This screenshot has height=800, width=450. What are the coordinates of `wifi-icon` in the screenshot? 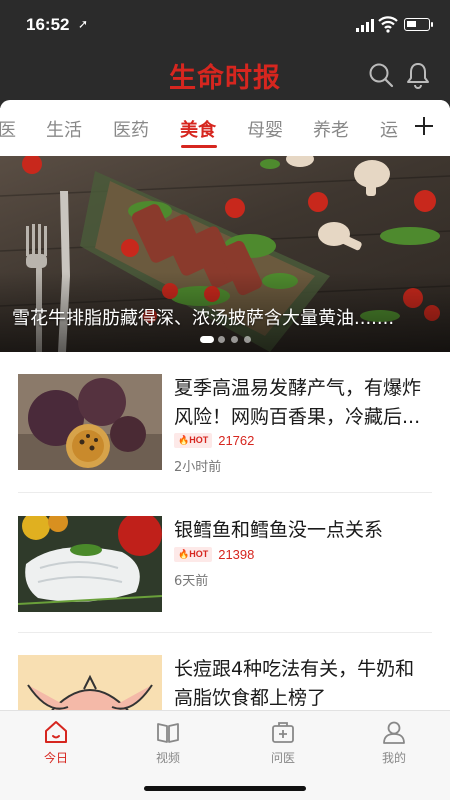 It's located at (388, 24).